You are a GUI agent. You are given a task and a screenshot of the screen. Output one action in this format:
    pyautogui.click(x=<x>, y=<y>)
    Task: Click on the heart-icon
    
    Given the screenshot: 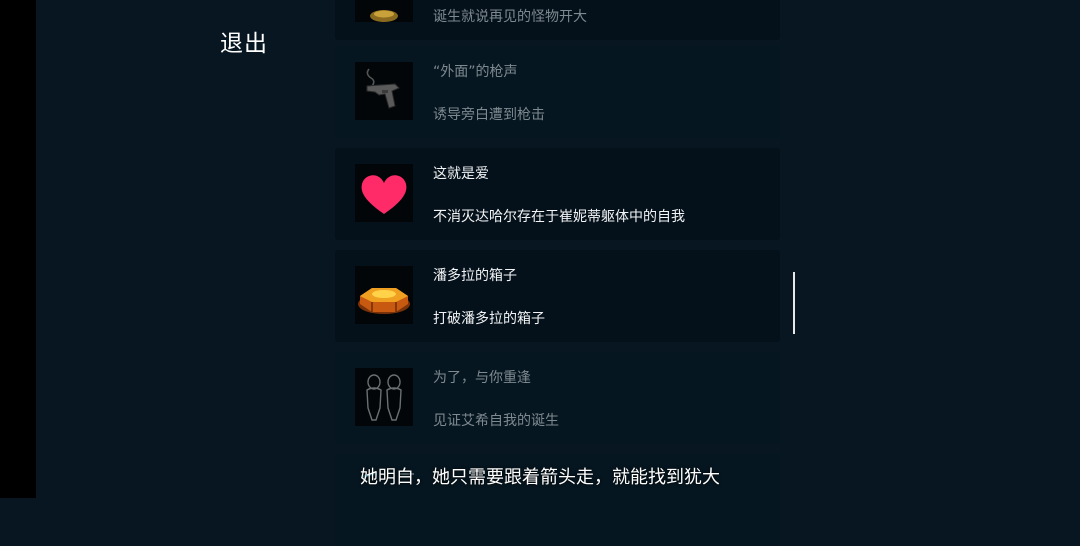 What is the action you would take?
    pyautogui.click(x=384, y=193)
    